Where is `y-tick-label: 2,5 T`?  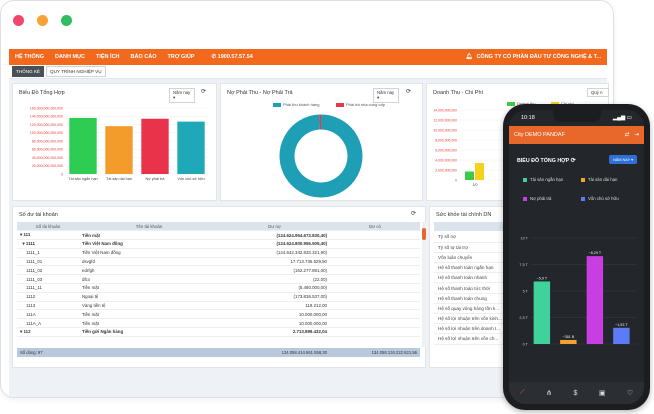
y-tick-label: 2,5 T is located at coordinates (523, 318).